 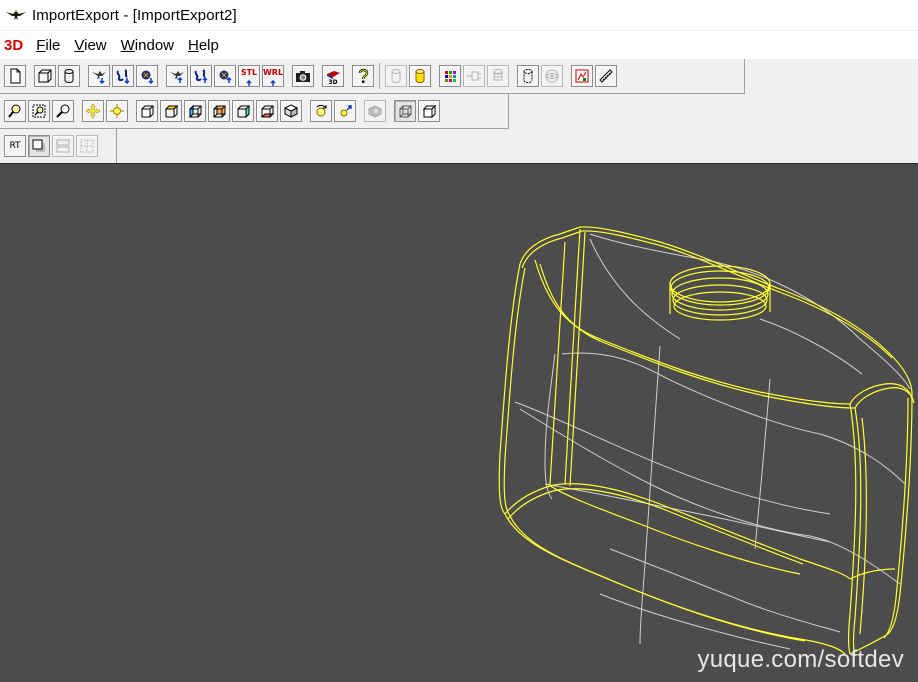 What do you see at coordinates (273, 76) in the screenshot?
I see `export-wrl-button: WRL` at bounding box center [273, 76].